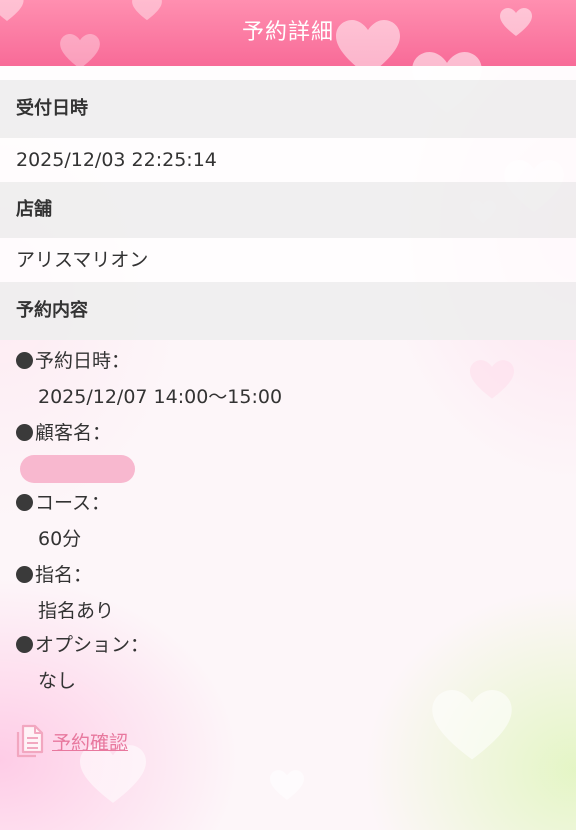  I want to click on store-value: アリスマリオン, so click(288, 260).